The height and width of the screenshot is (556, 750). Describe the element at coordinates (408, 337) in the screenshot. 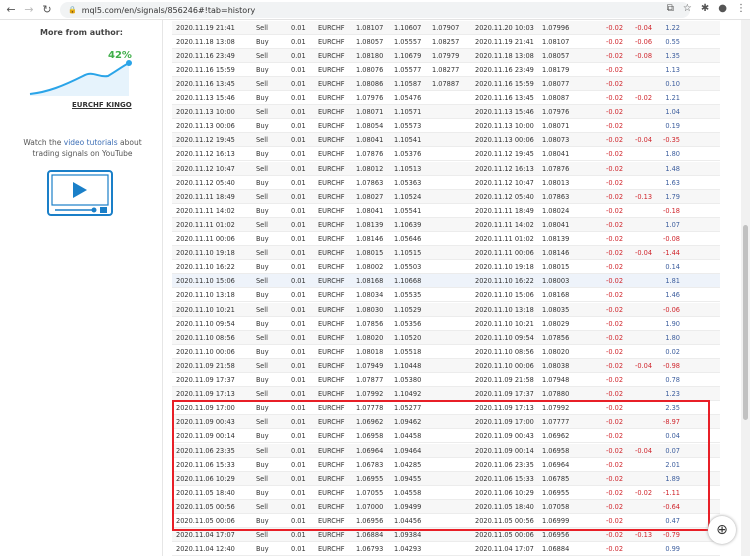

I see `cell-stop-loss: 1.10520` at that location.